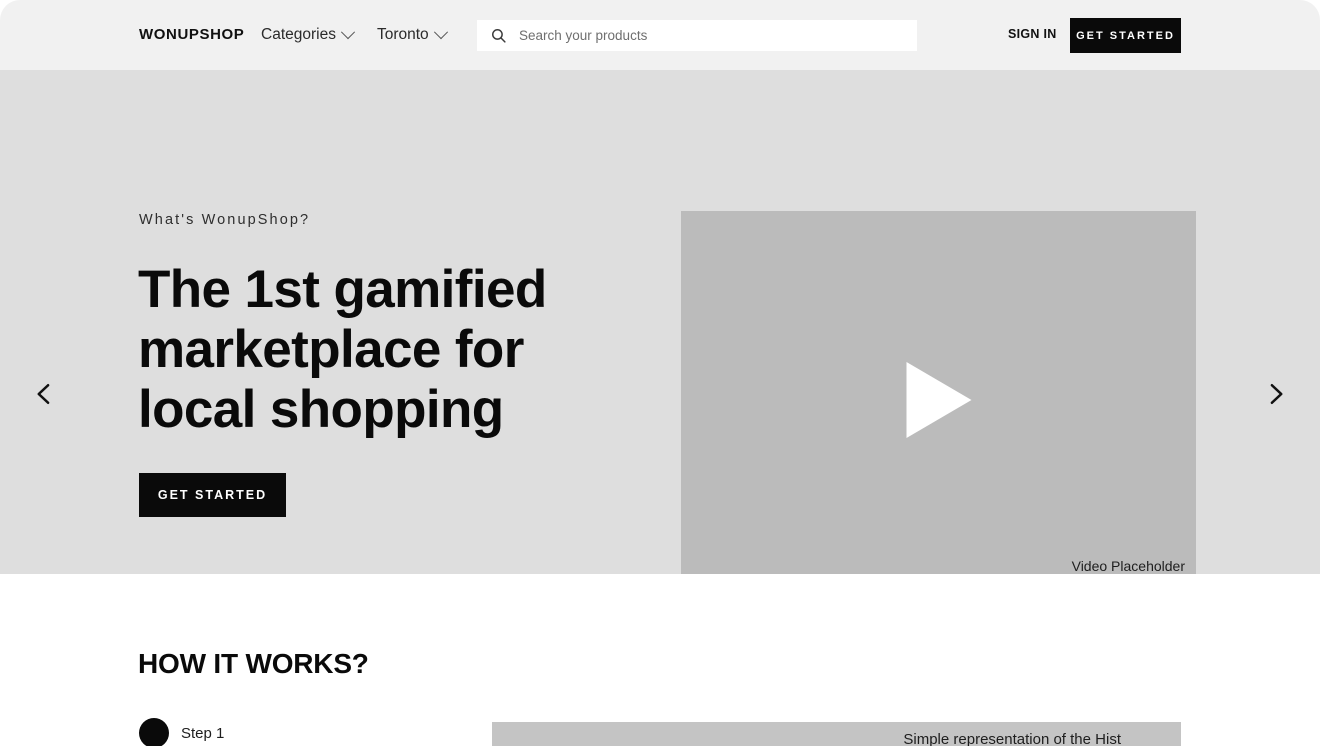  What do you see at coordinates (225, 220) in the screenshot?
I see `hero-eyebrow: What's WonupShop?` at bounding box center [225, 220].